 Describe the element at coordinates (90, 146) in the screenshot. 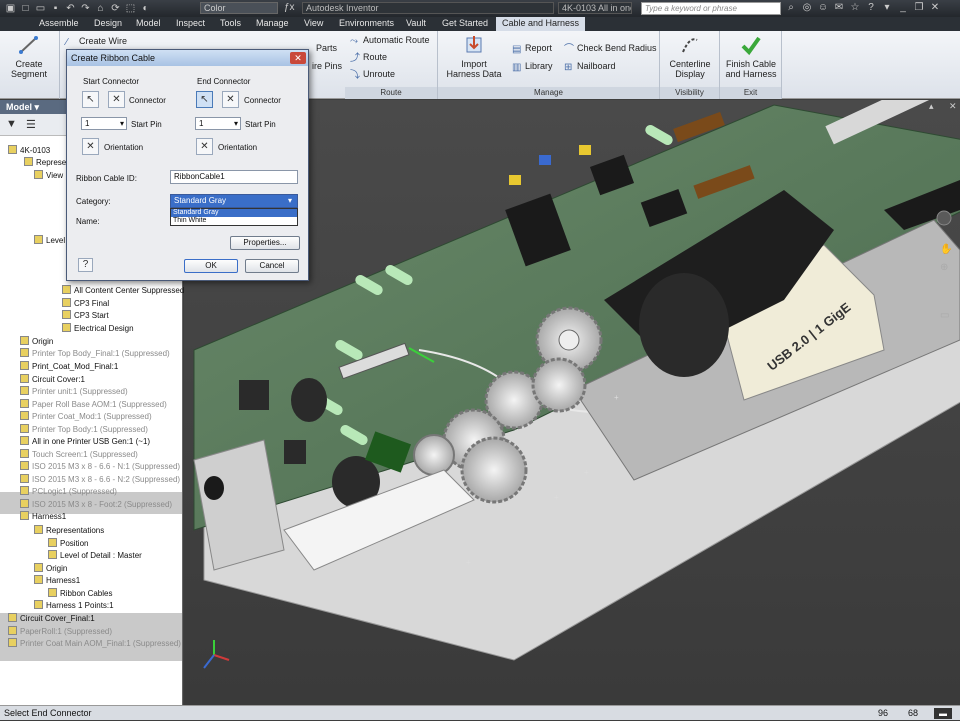

I see `start-orientation-icon: ✕` at that location.